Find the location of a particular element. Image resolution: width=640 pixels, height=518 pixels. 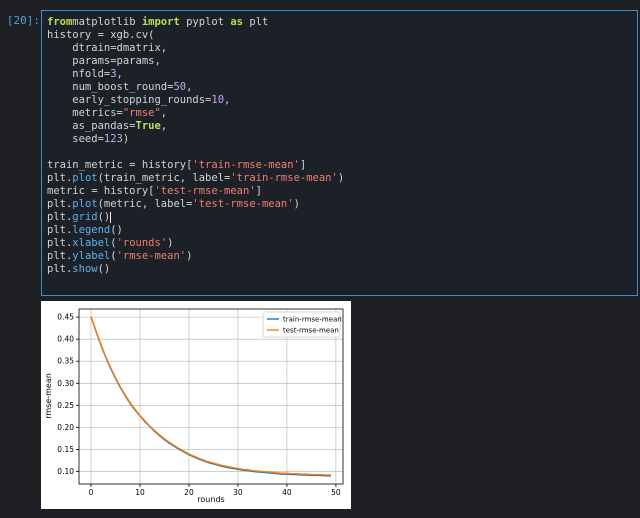

code-line: history = xgb.cv( is located at coordinates (342, 35).